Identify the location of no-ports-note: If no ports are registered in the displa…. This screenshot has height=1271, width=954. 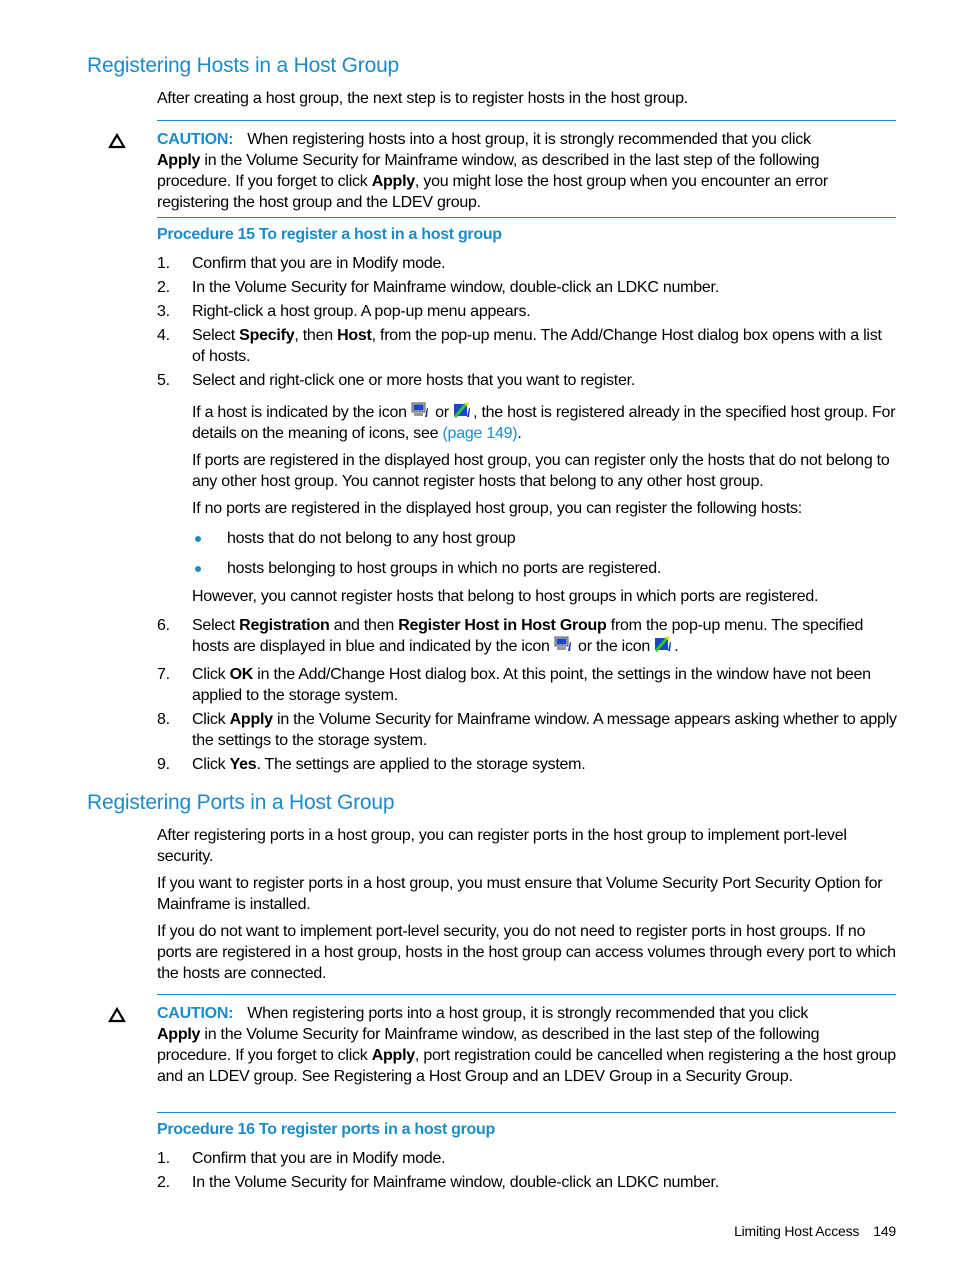
(497, 508).